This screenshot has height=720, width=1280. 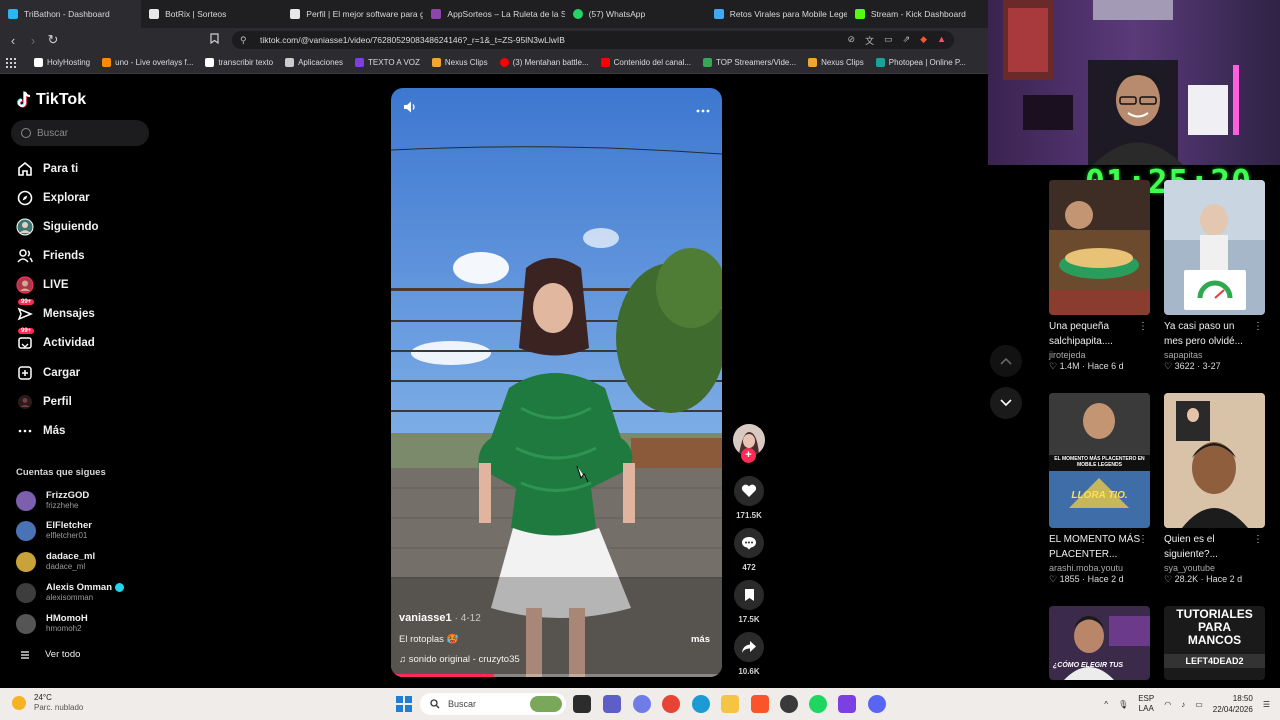 What do you see at coordinates (1214, 568) in the screenshot?
I see `video-author: sya_youtube` at bounding box center [1214, 568].